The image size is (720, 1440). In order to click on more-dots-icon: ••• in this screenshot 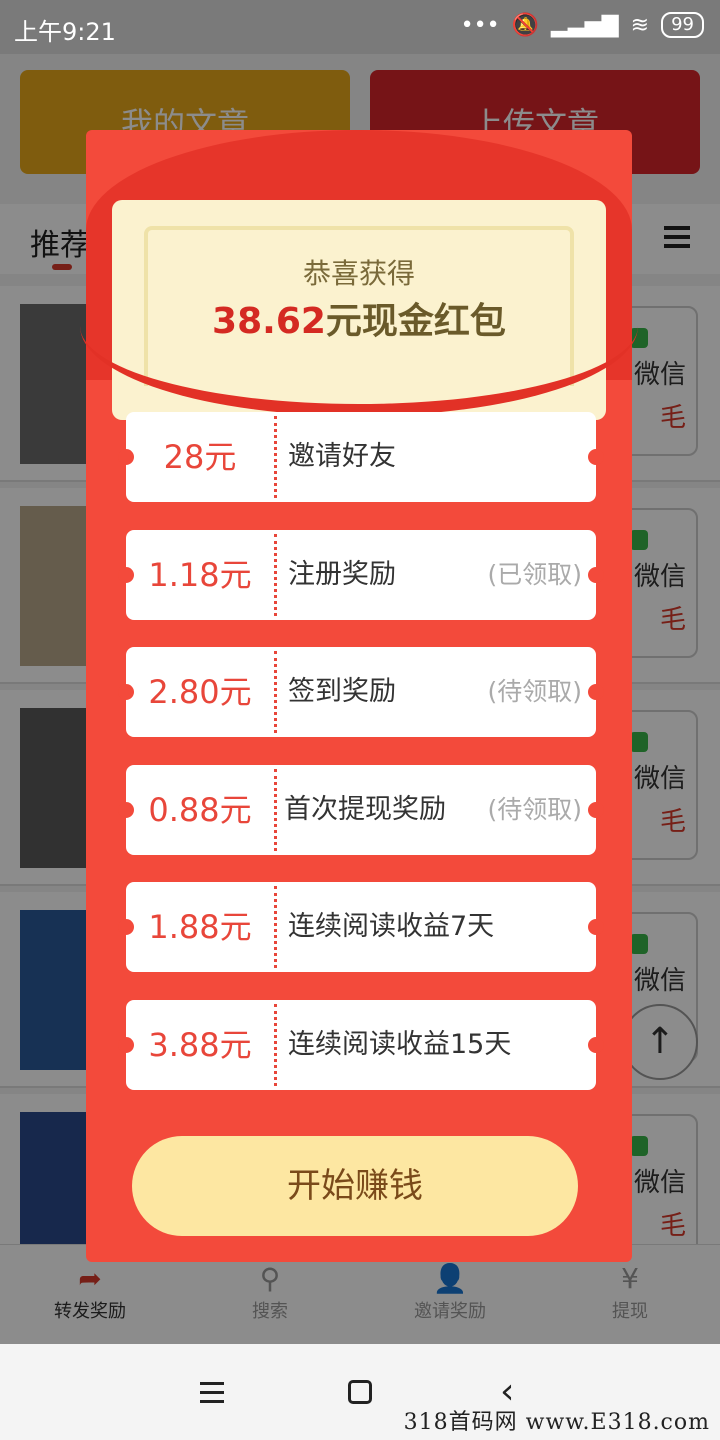, I will do `click(480, 25)`.